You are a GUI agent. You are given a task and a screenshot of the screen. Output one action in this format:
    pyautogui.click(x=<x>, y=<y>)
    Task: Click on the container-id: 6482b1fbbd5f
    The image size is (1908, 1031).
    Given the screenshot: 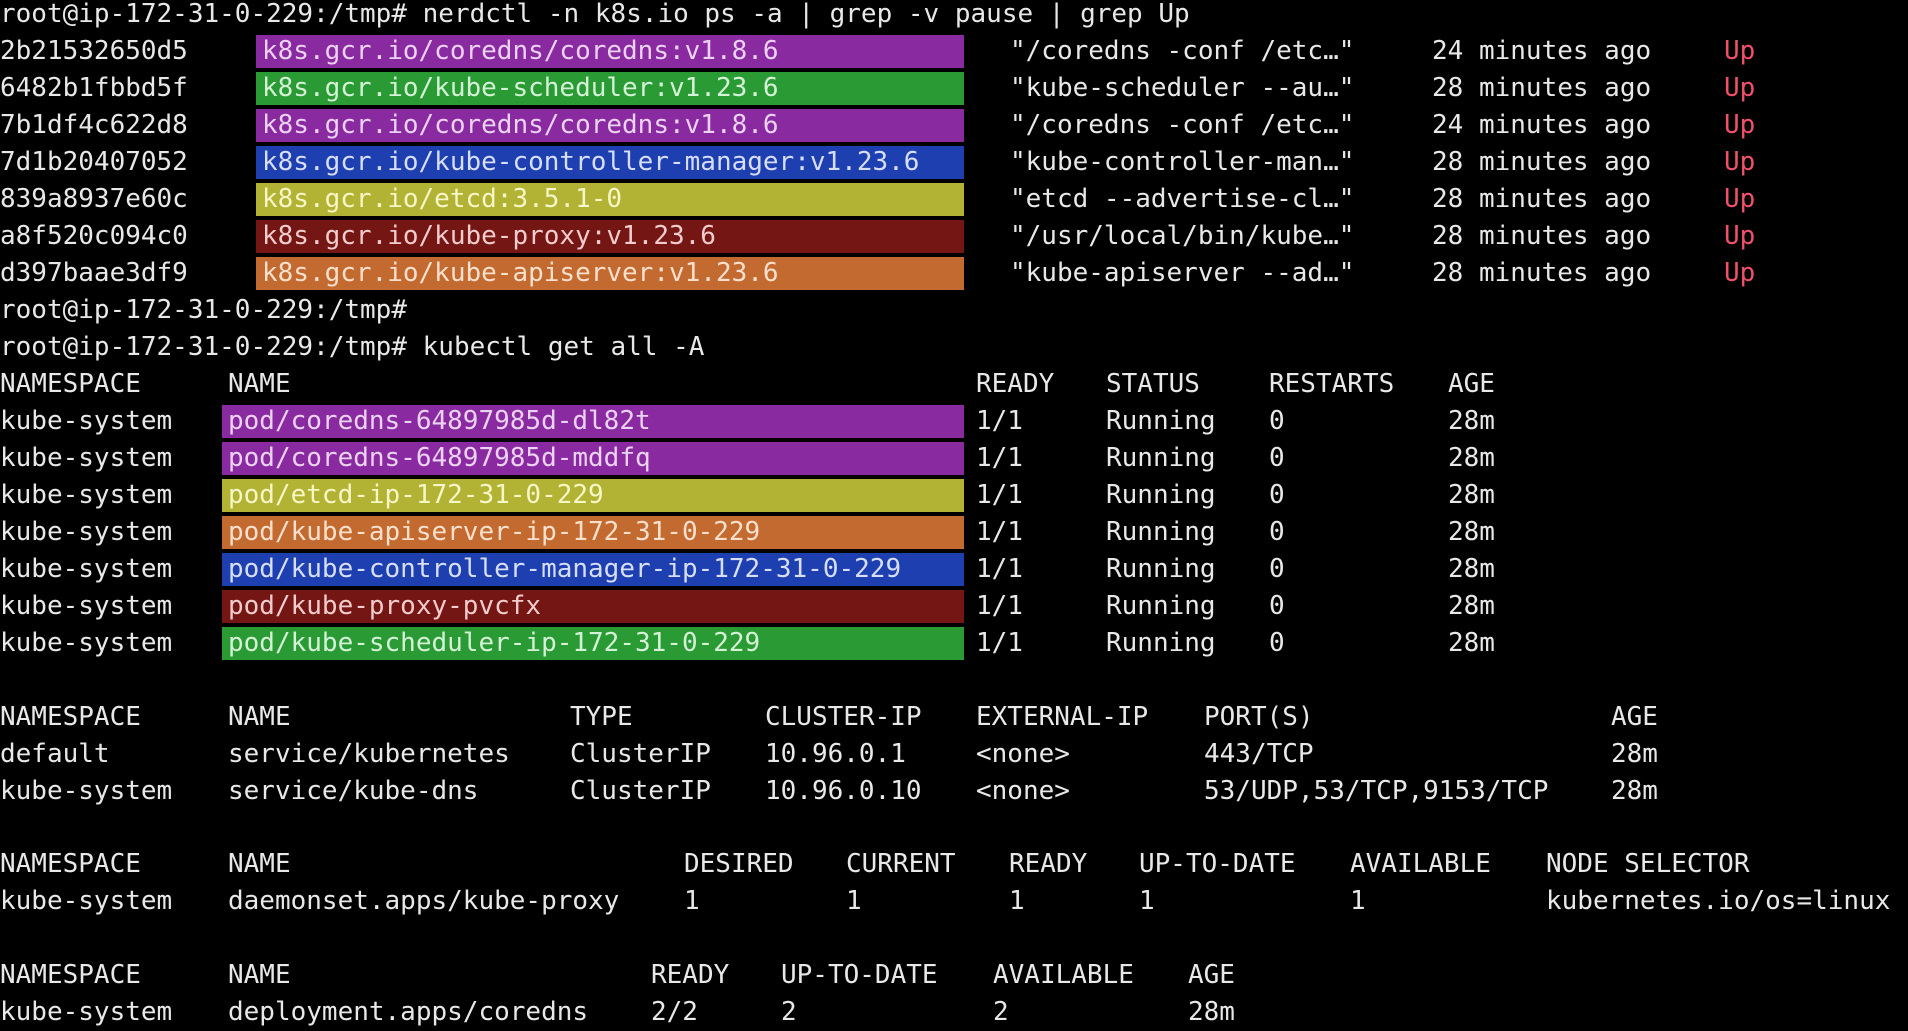 What is the action you would take?
    pyautogui.click(x=94, y=88)
    